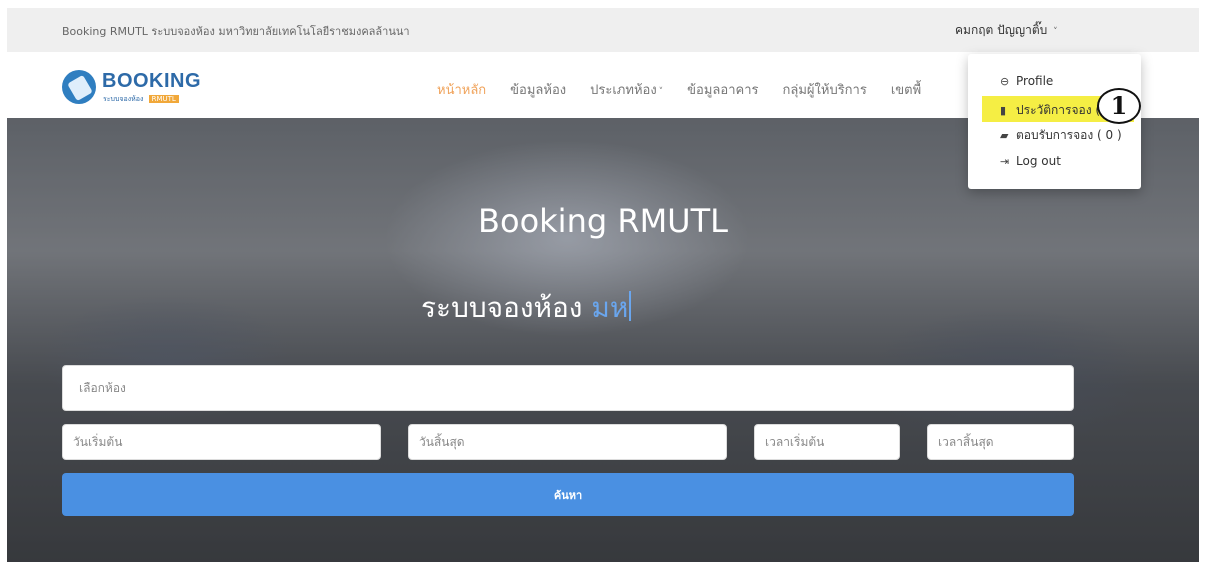 Image resolution: width=1206 pixels, height=562 pixels. Describe the element at coordinates (825, 89) in the screenshot. I see `nav-item-service-groups: กลุ่มผู้ให้บริการ` at that location.